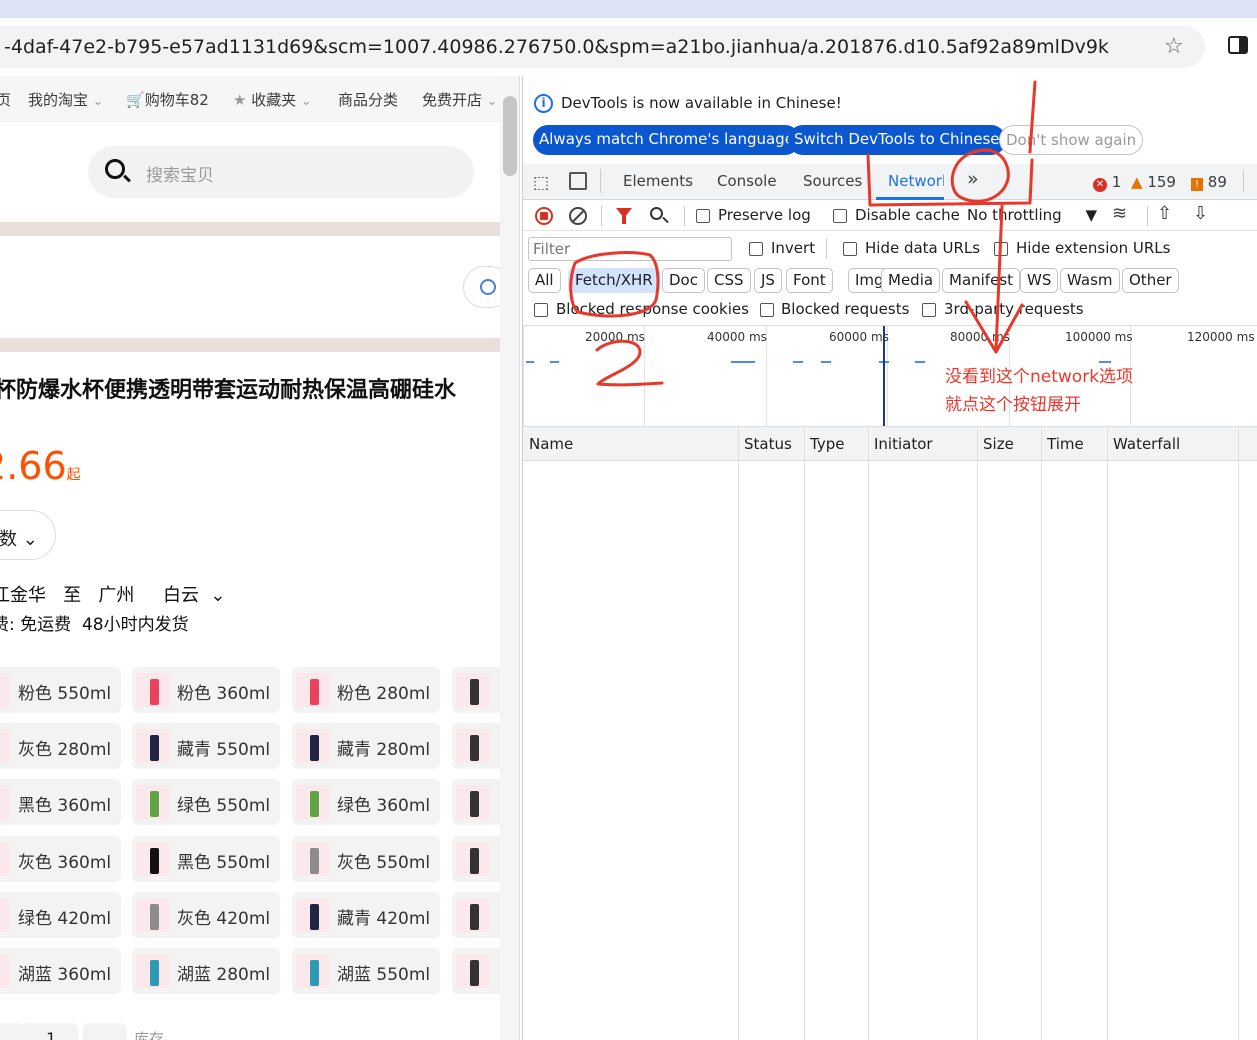 This screenshot has height=1040, width=1257. What do you see at coordinates (768, 280) in the screenshot?
I see `type-filter-js: JS` at bounding box center [768, 280].